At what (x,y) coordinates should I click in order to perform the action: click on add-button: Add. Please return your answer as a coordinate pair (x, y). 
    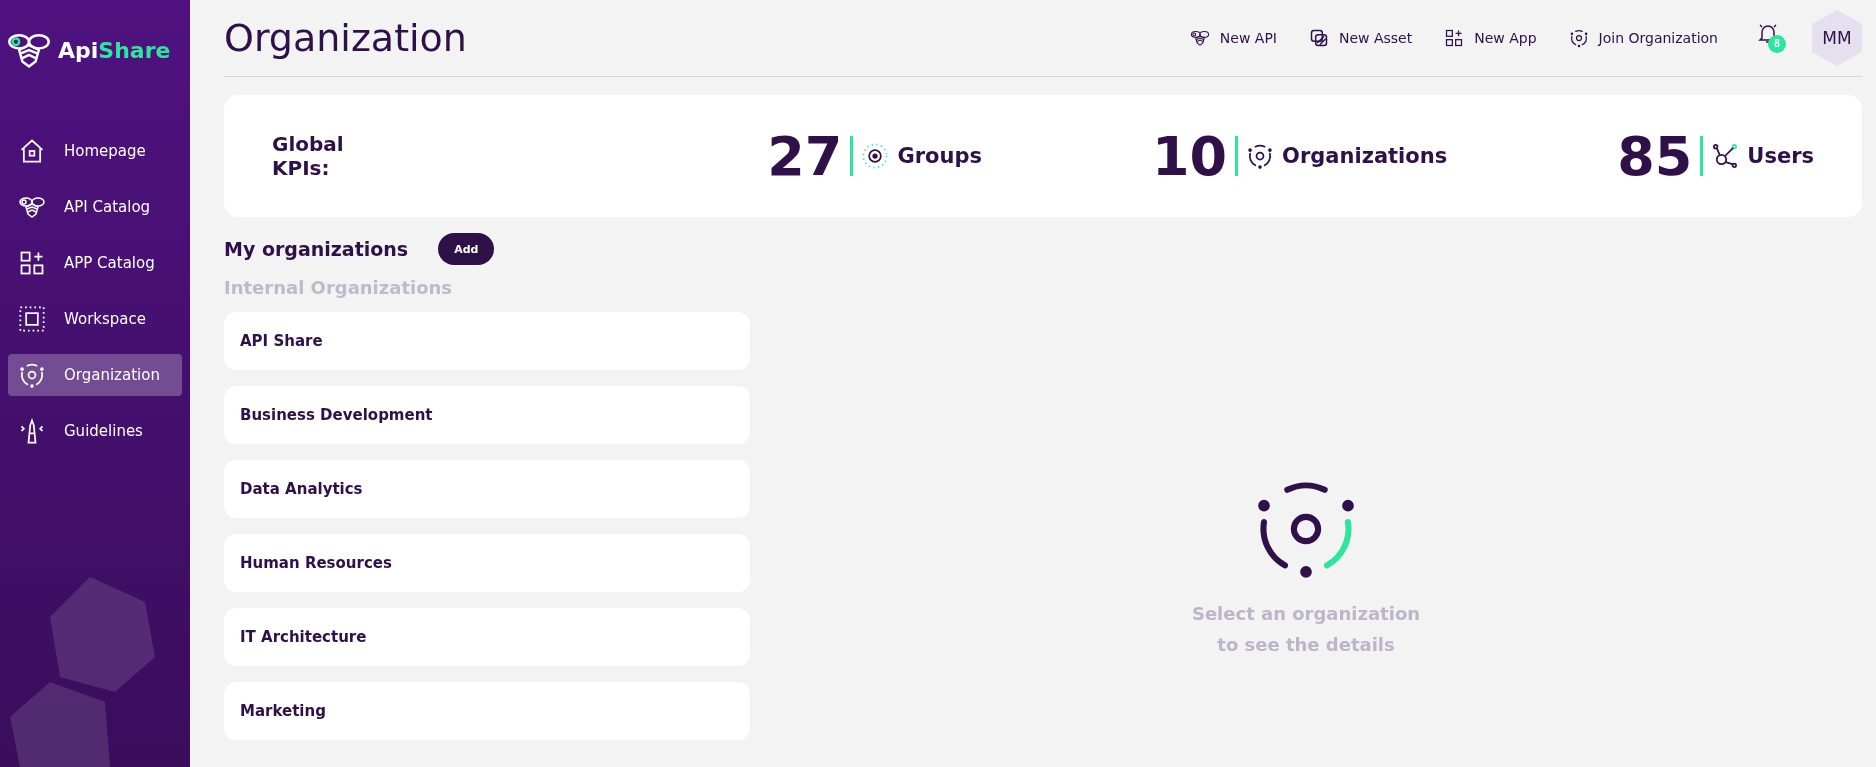
    Looking at the image, I should click on (466, 249).